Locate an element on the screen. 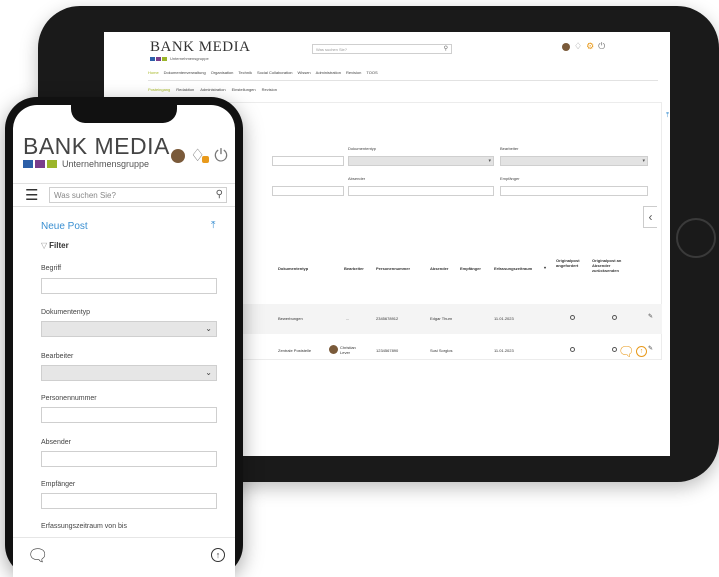  tablet-select-dokumententyp: ▾ is located at coordinates (421, 161).